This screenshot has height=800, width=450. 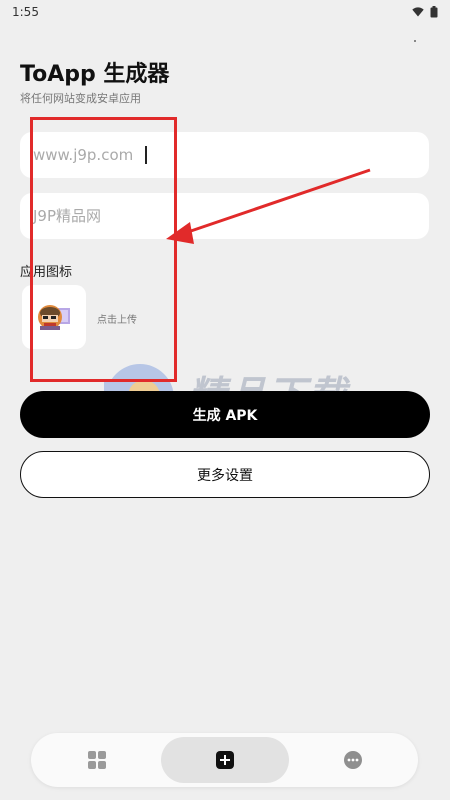 I want to click on app-icon-upload, so click(x=54, y=317).